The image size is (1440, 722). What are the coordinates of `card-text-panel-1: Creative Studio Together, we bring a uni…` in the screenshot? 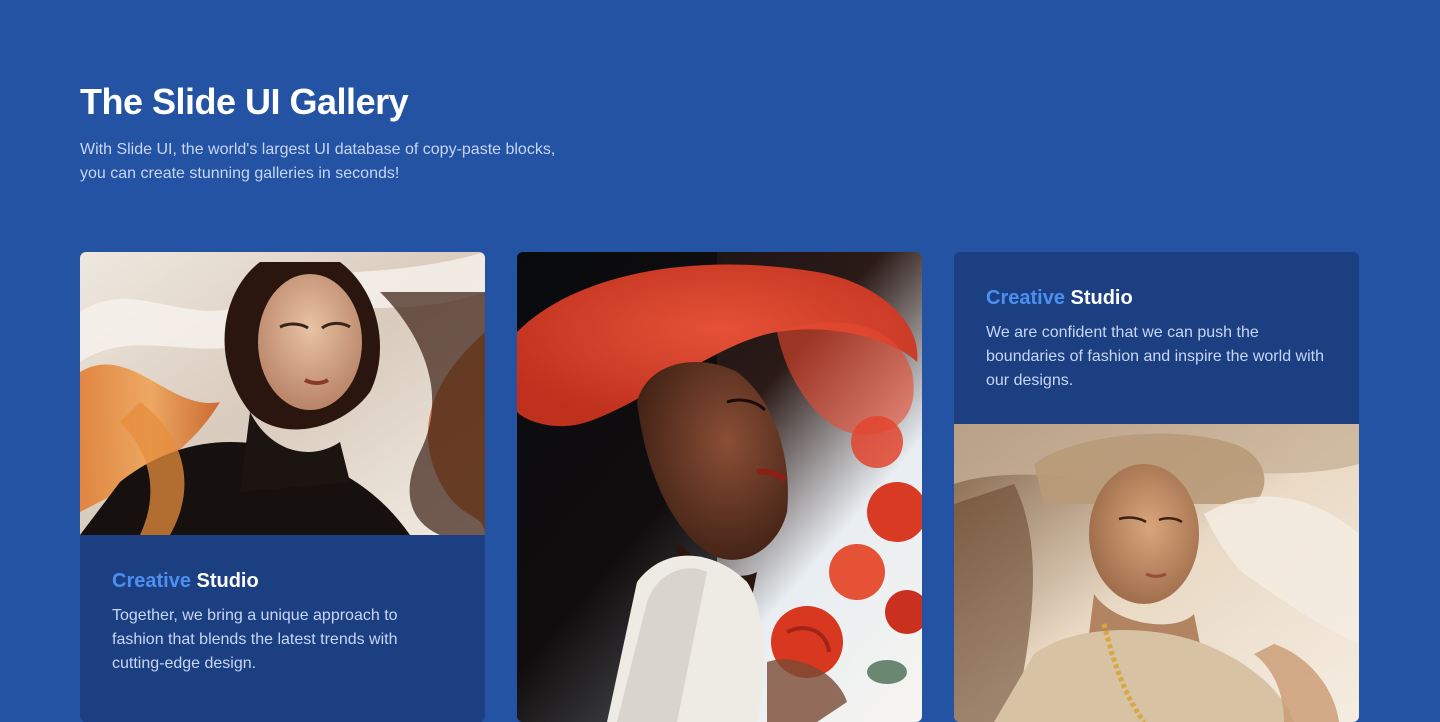 It's located at (282, 628).